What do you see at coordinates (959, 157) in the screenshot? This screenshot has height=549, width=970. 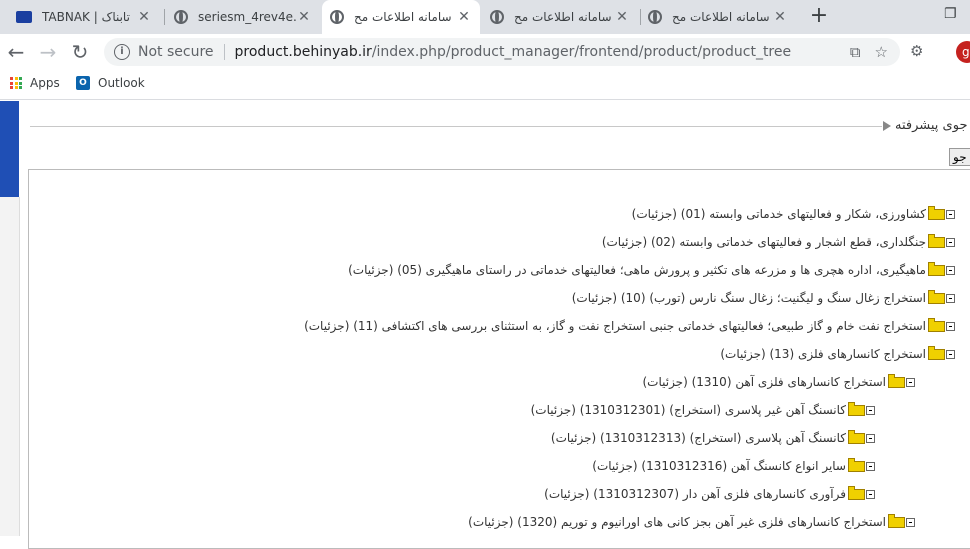 I see `search-button: جو` at bounding box center [959, 157].